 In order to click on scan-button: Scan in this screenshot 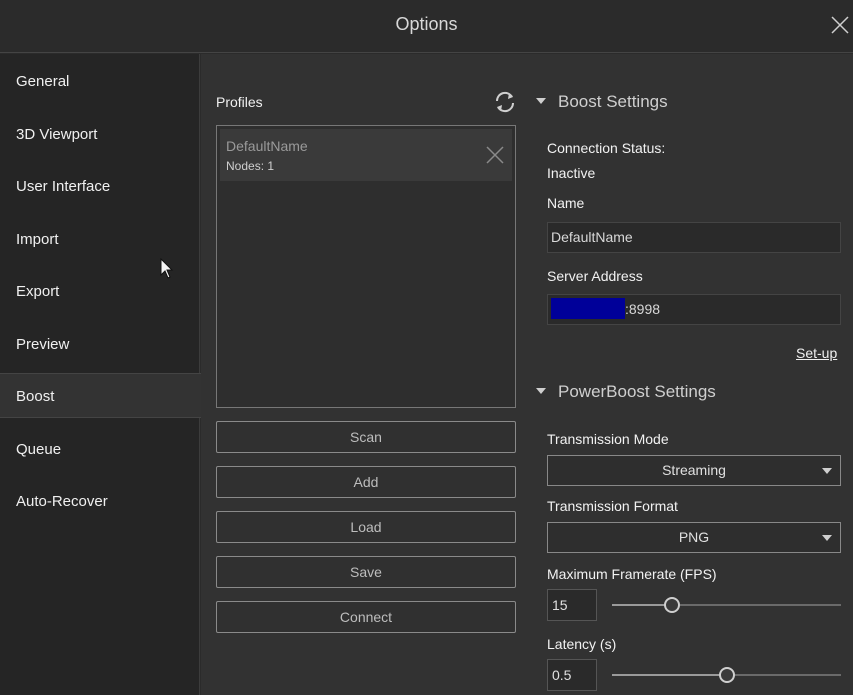, I will do `click(366, 437)`.